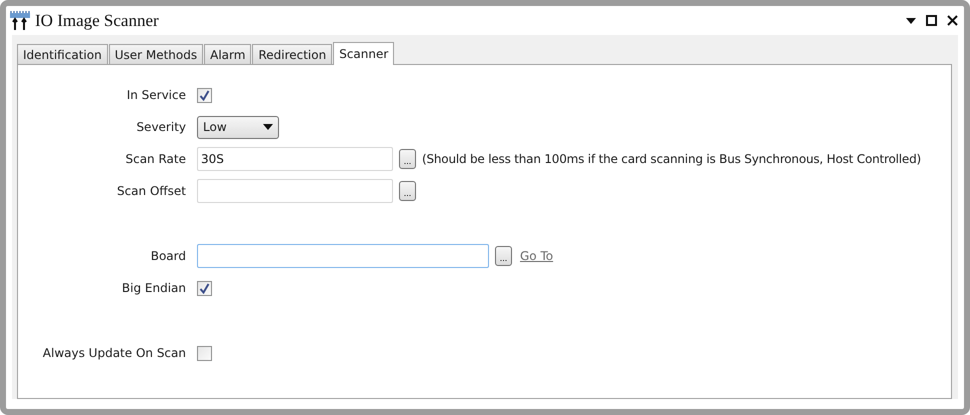 The image size is (970, 415). What do you see at coordinates (228, 54) in the screenshot?
I see `tab: Alarm` at bounding box center [228, 54].